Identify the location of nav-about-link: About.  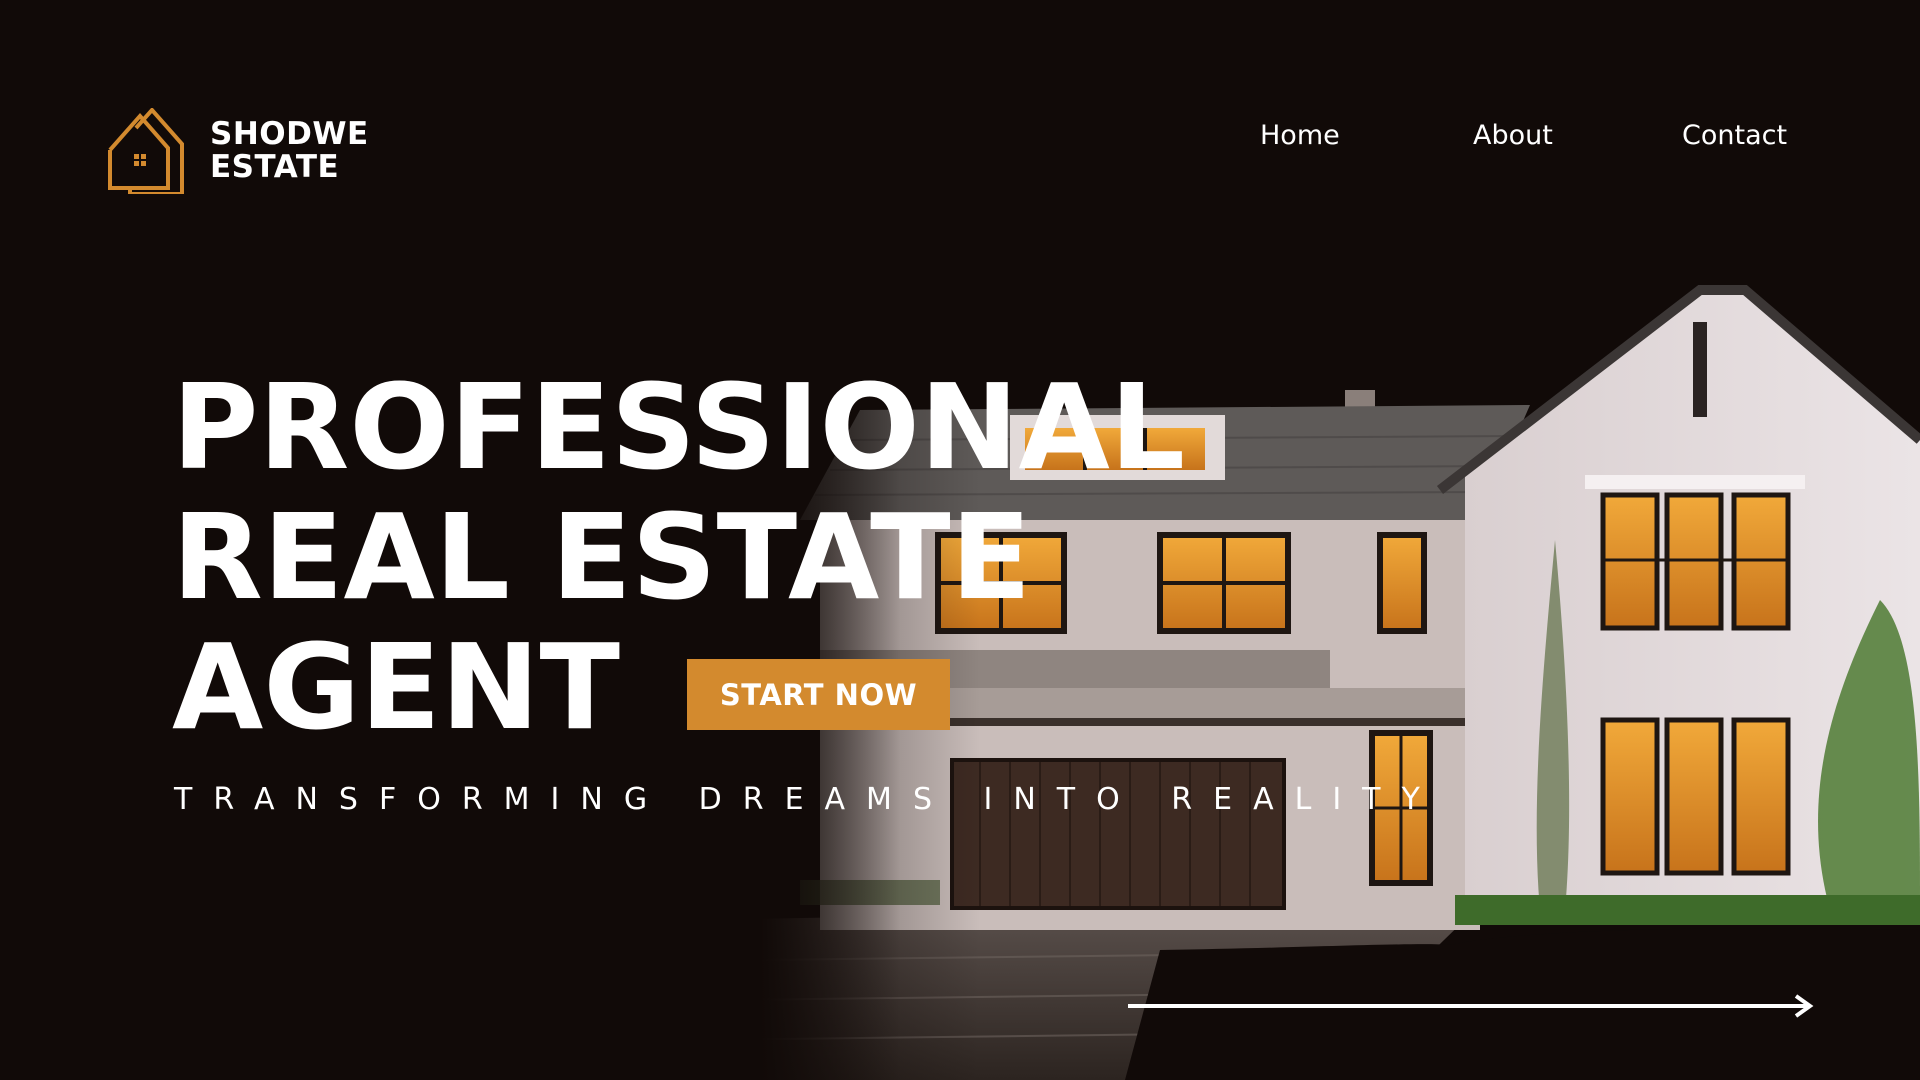
(1513, 135).